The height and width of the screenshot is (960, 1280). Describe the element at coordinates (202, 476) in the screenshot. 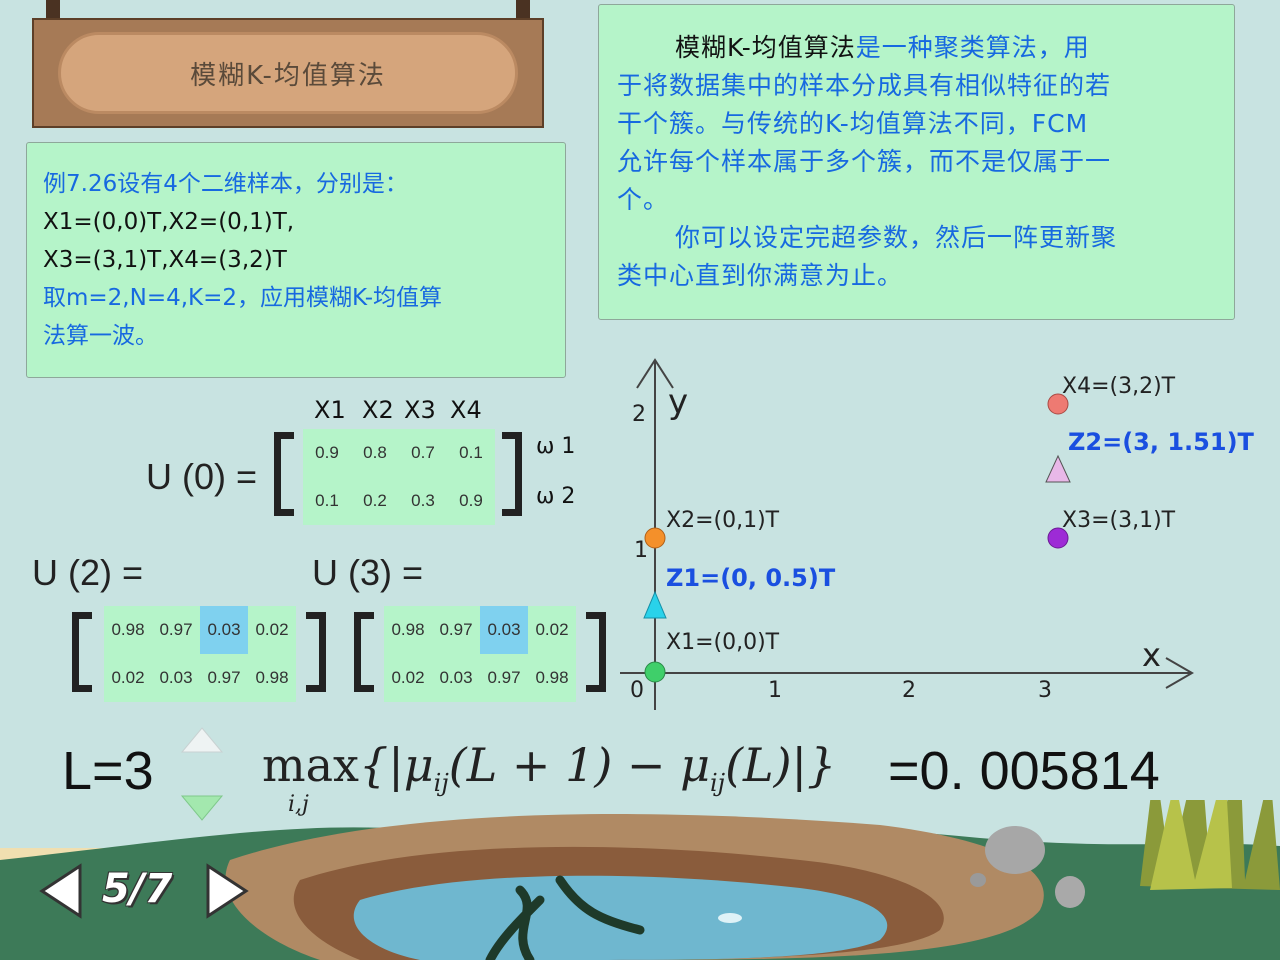

I see `matrix-u0-label: U (0) =` at that location.